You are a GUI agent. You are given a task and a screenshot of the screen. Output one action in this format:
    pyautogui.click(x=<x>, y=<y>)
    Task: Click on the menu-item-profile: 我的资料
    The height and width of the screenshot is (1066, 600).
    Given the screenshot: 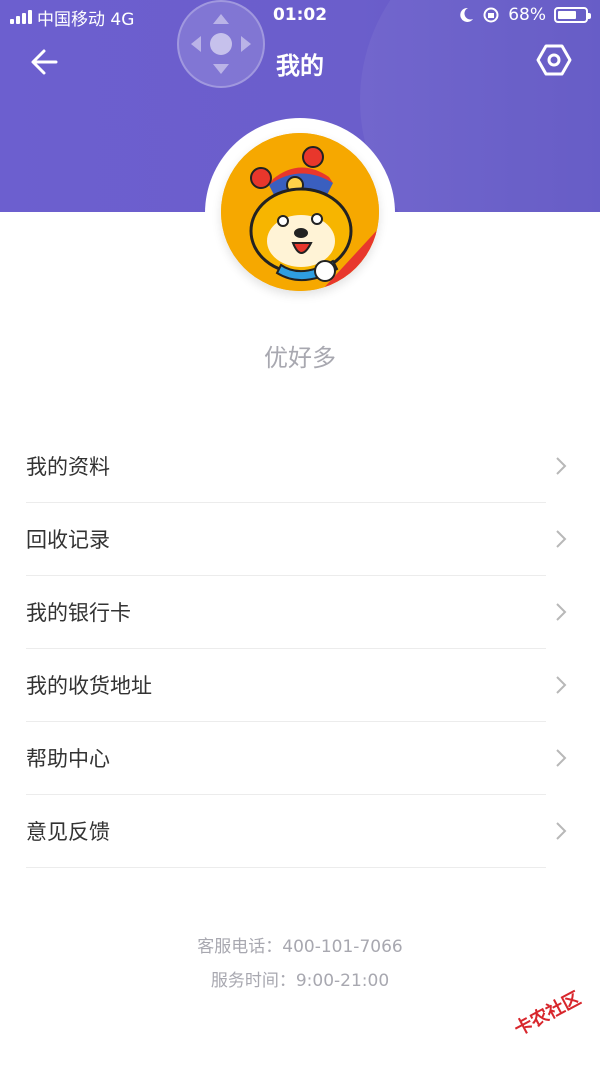 What is the action you would take?
    pyautogui.click(x=296, y=466)
    